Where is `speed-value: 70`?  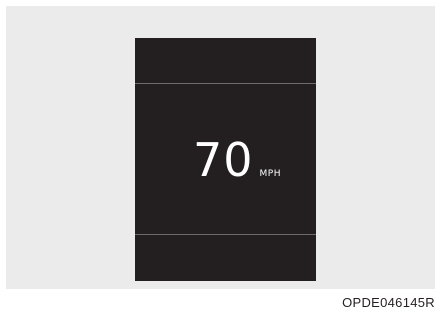 speed-value: 70 is located at coordinates (223, 160).